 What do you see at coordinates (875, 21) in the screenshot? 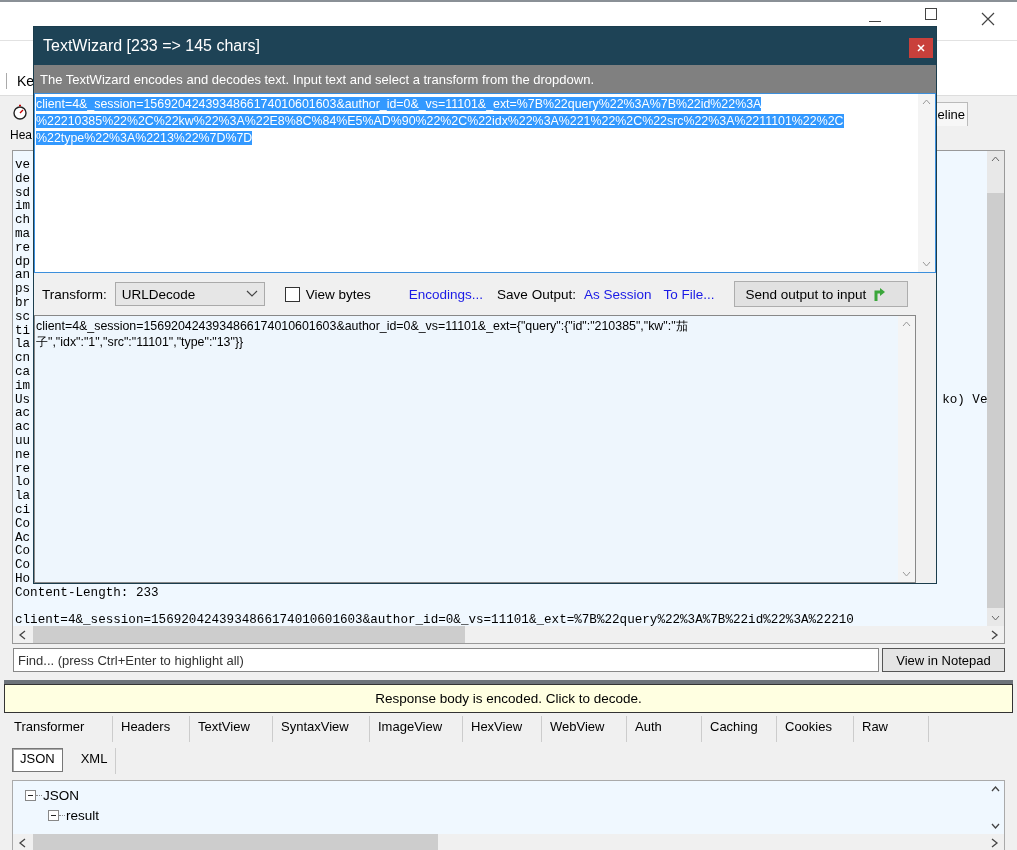
I see `minimize-icon` at bounding box center [875, 21].